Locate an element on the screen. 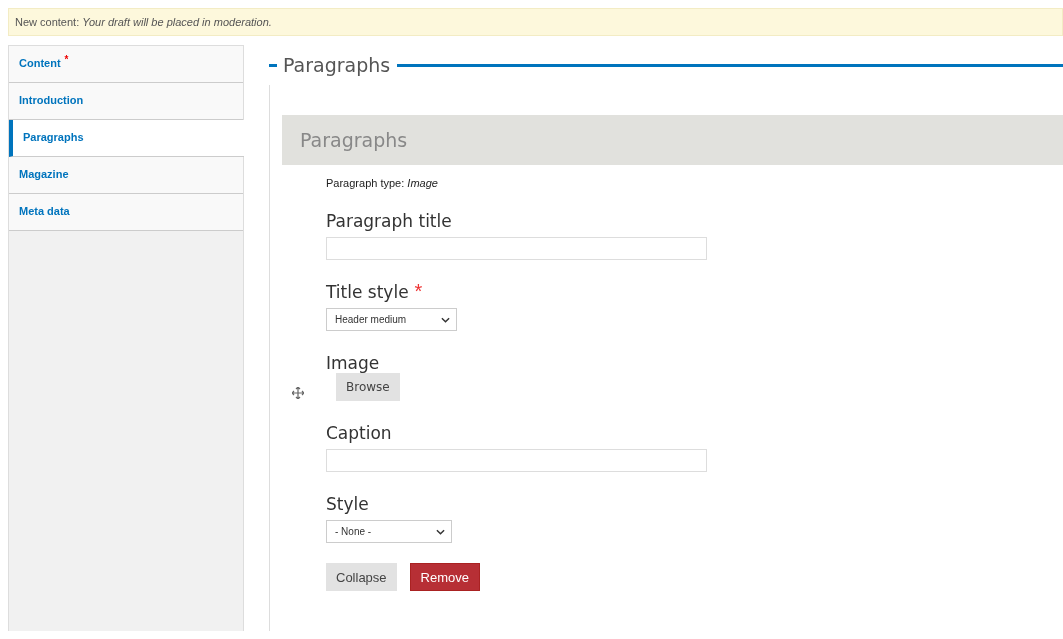 Image resolution: width=1063 pixels, height=639 pixels. select-field: Header medium is located at coordinates (391, 319).